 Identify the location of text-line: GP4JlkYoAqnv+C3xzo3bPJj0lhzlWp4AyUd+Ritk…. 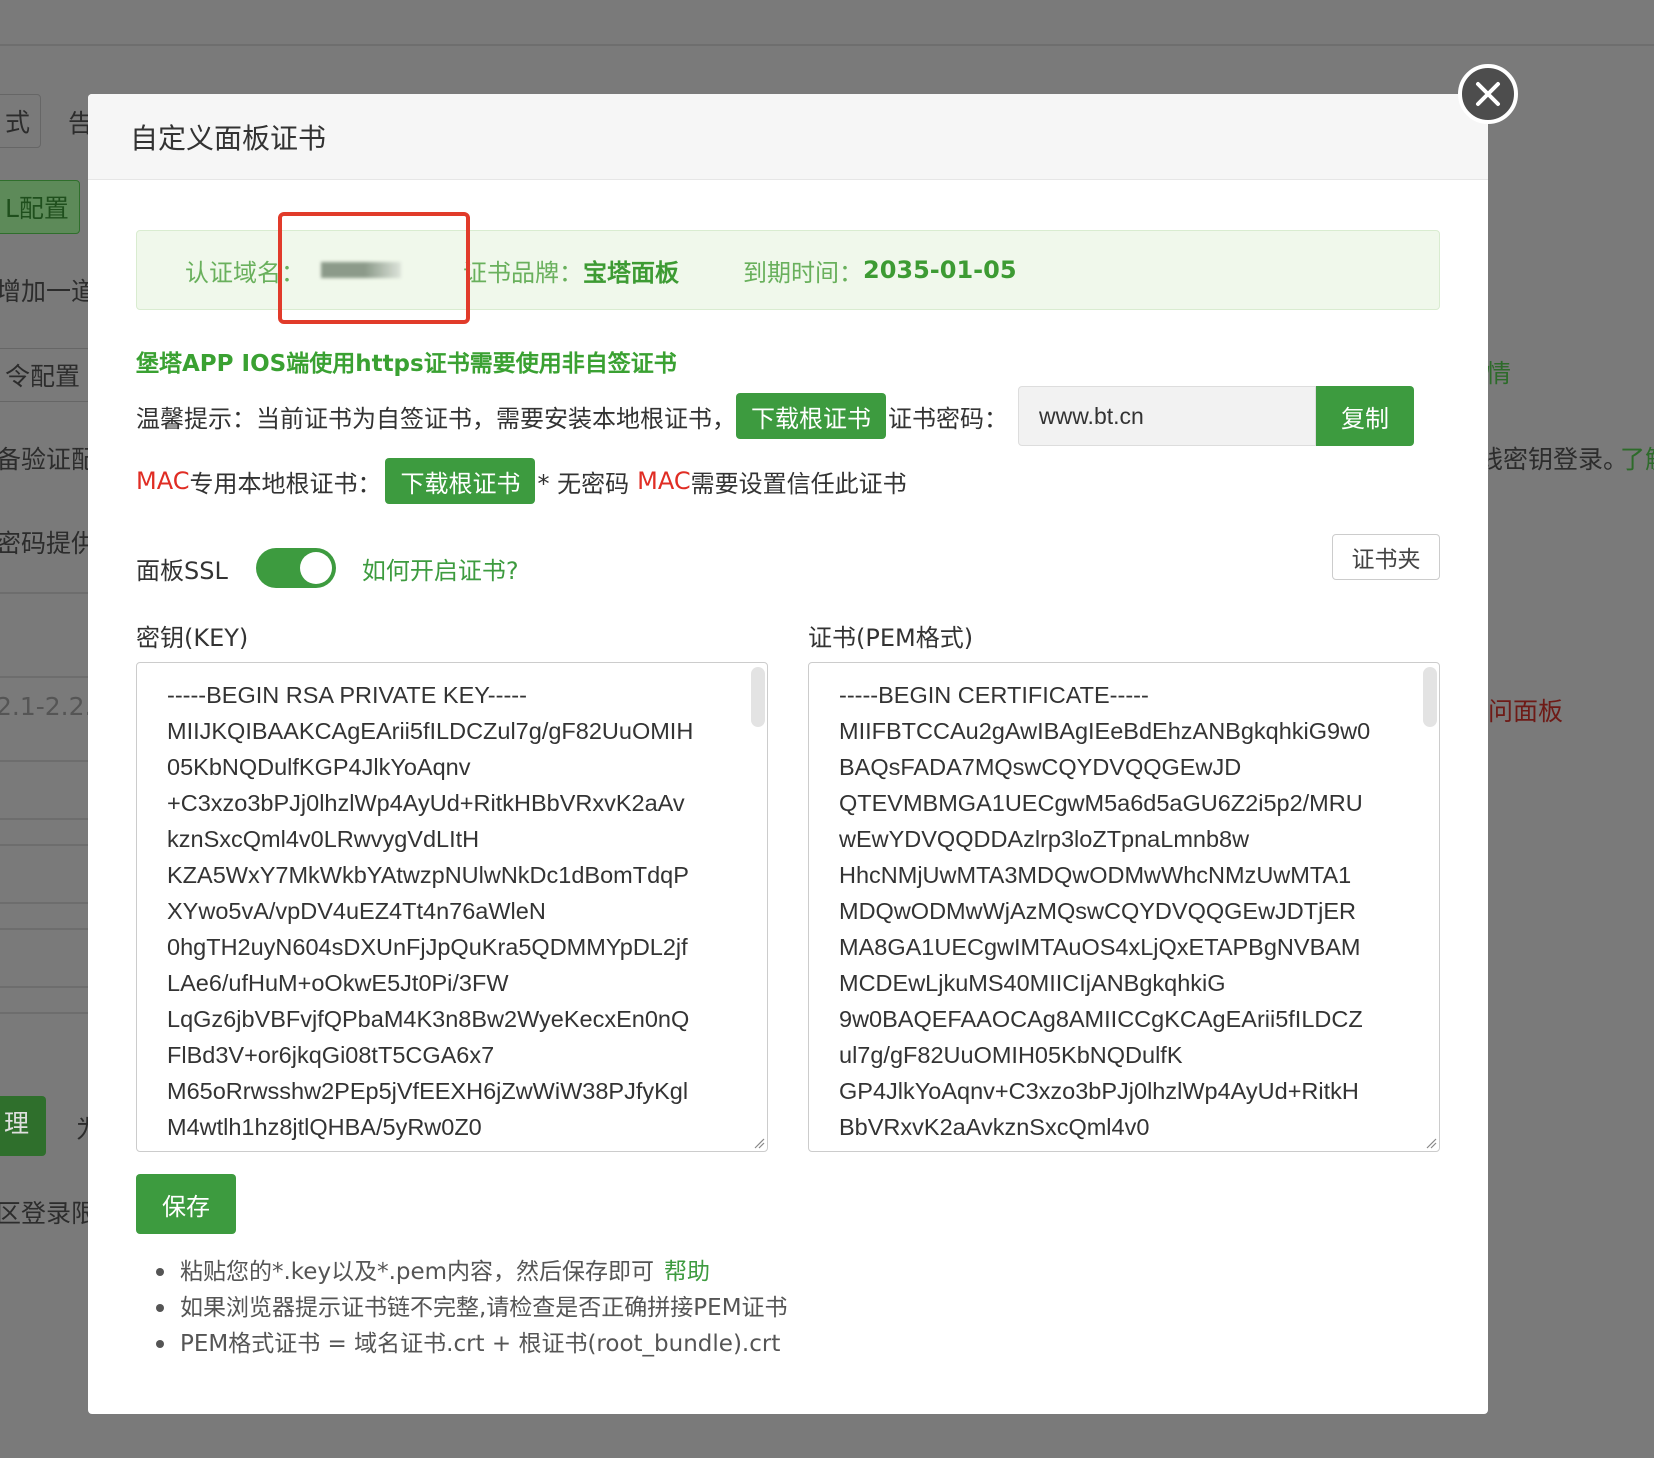
(1099, 1091).